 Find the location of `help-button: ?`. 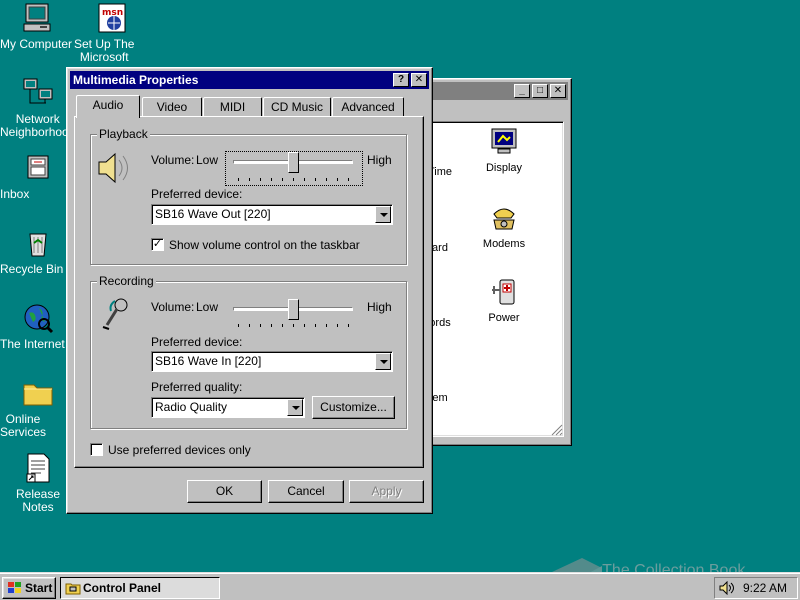

help-button: ? is located at coordinates (401, 80).